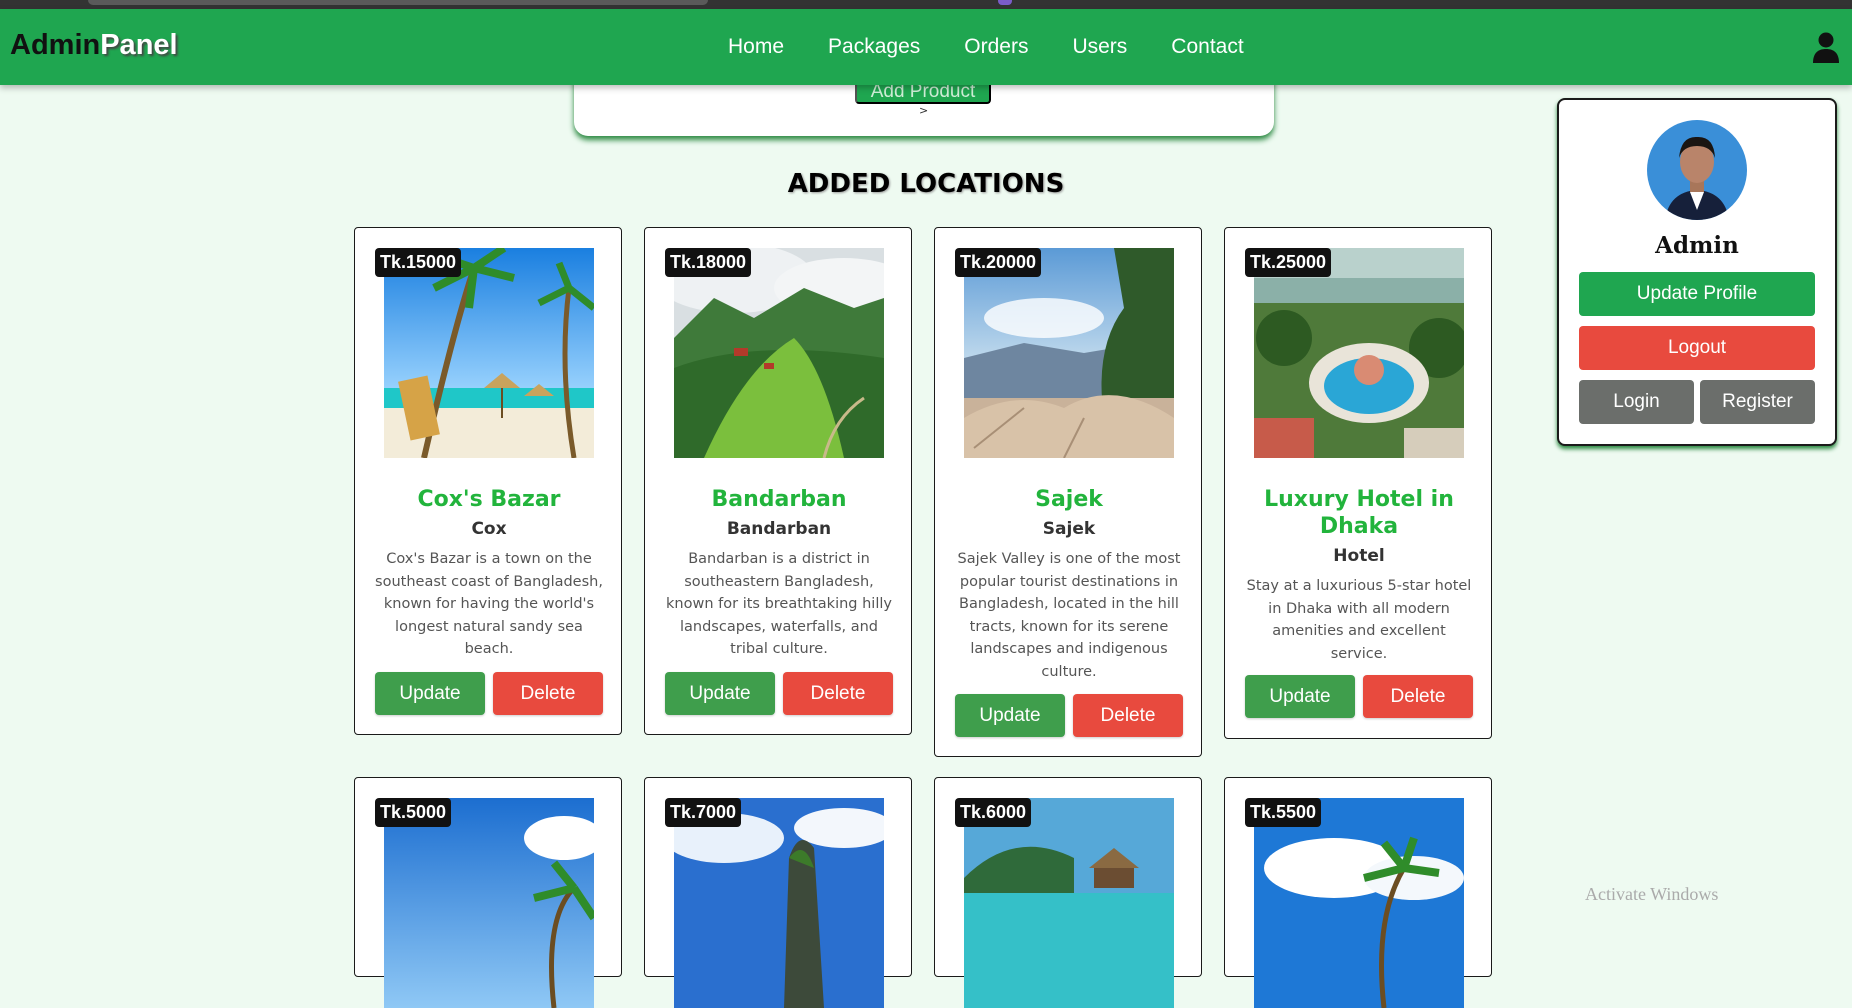  I want to click on location-card: Tk.5500, so click(1358, 892).